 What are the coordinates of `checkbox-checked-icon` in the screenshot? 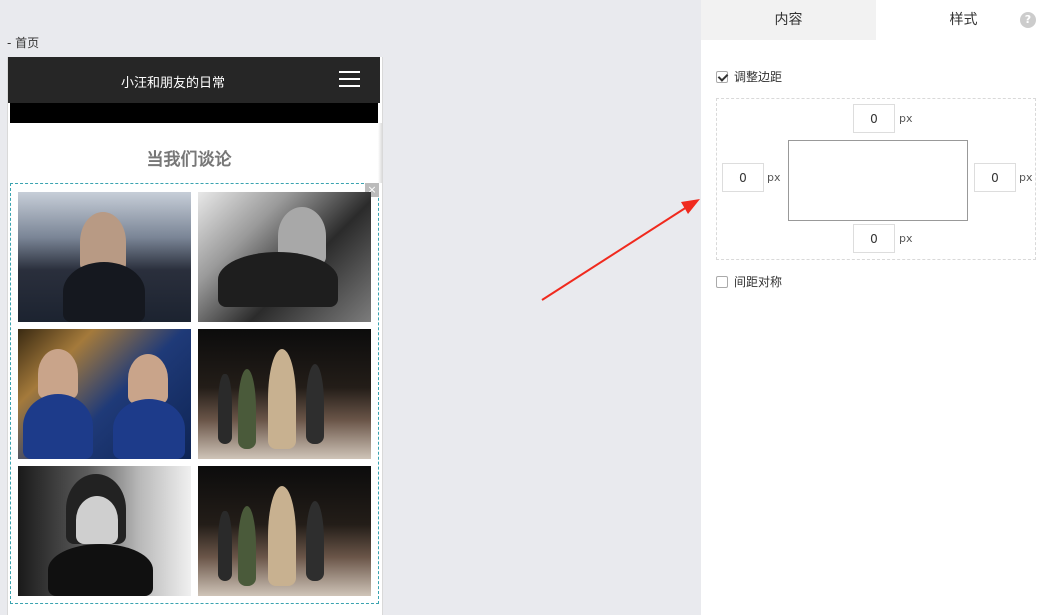 It's located at (722, 77).